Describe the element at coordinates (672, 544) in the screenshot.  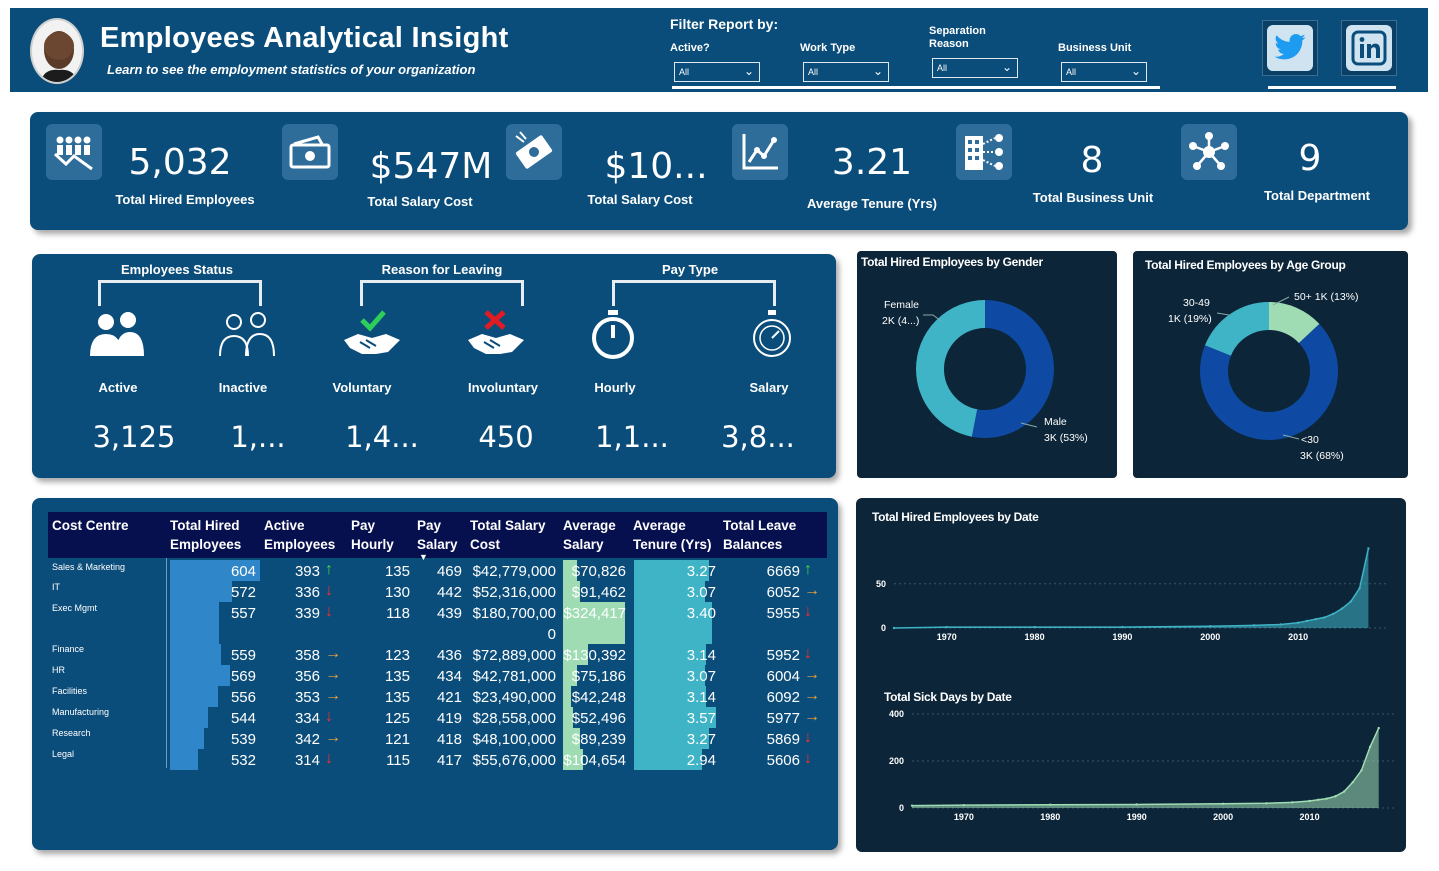
I see `col-tenure-line2: Tenure (Yrs)` at that location.